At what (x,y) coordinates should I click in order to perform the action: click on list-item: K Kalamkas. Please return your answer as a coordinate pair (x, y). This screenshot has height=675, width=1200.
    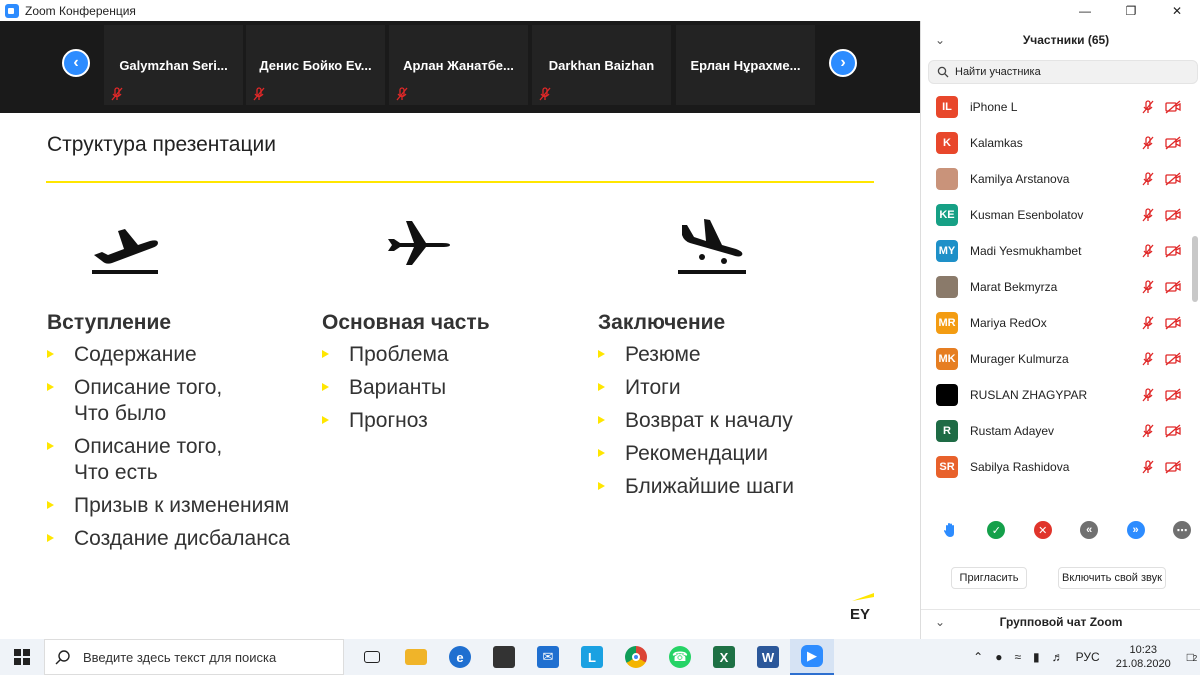
    Looking at the image, I should click on (1056, 143).